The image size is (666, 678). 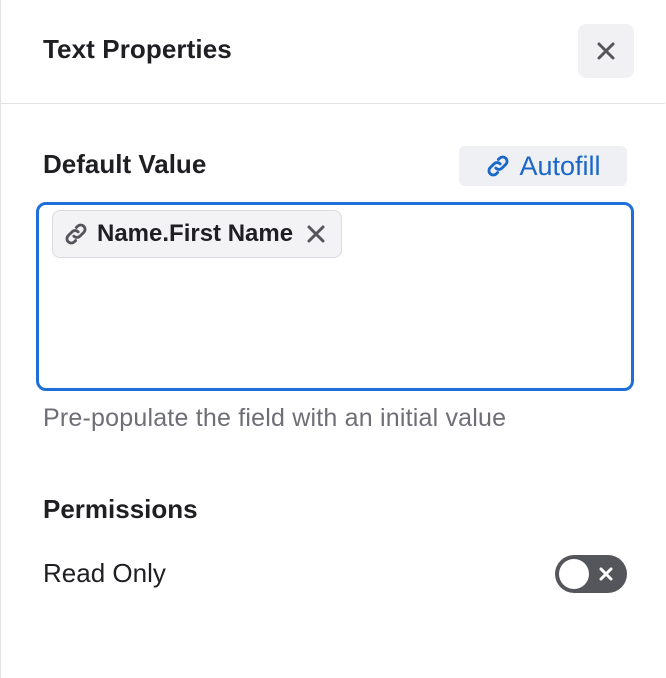 What do you see at coordinates (574, 574) in the screenshot?
I see `toggle-knob` at bounding box center [574, 574].